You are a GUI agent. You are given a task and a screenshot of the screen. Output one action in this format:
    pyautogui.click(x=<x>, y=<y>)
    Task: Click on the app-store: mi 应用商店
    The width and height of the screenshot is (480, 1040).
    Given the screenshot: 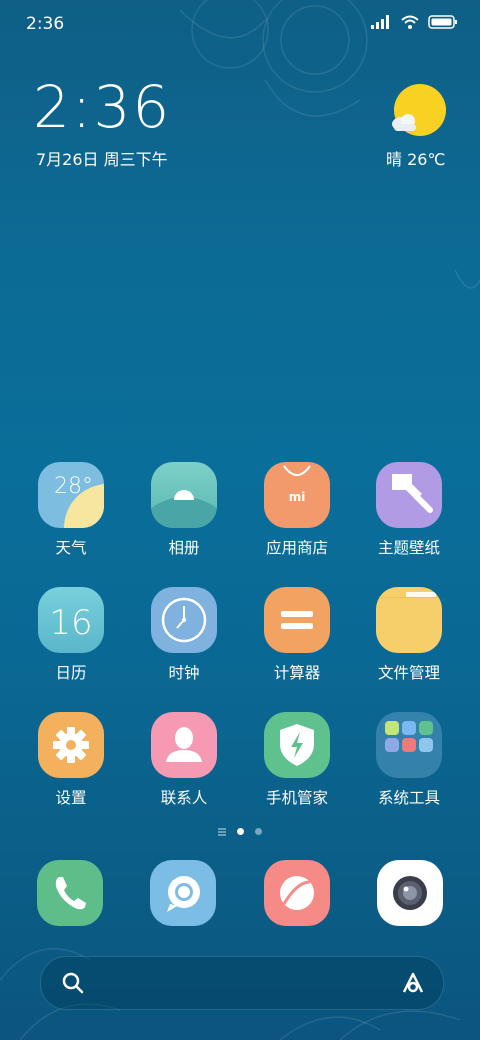 What is the action you would take?
    pyautogui.click(x=297, y=510)
    